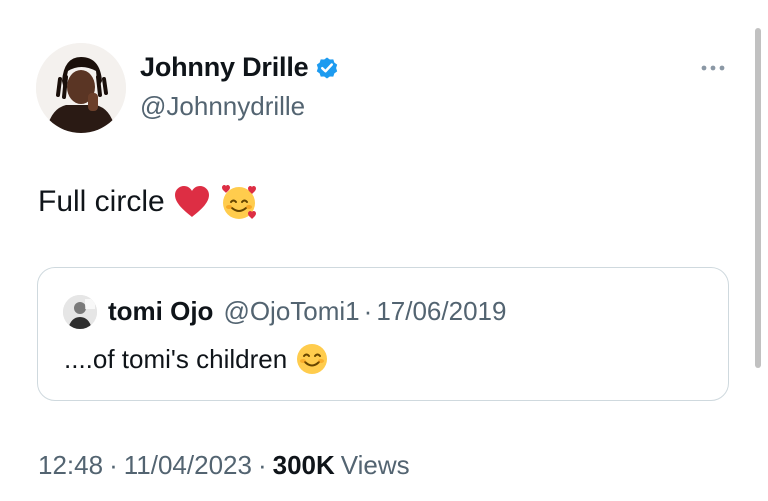 The image size is (768, 501). What do you see at coordinates (713, 68) in the screenshot?
I see `more-options-icon` at bounding box center [713, 68].